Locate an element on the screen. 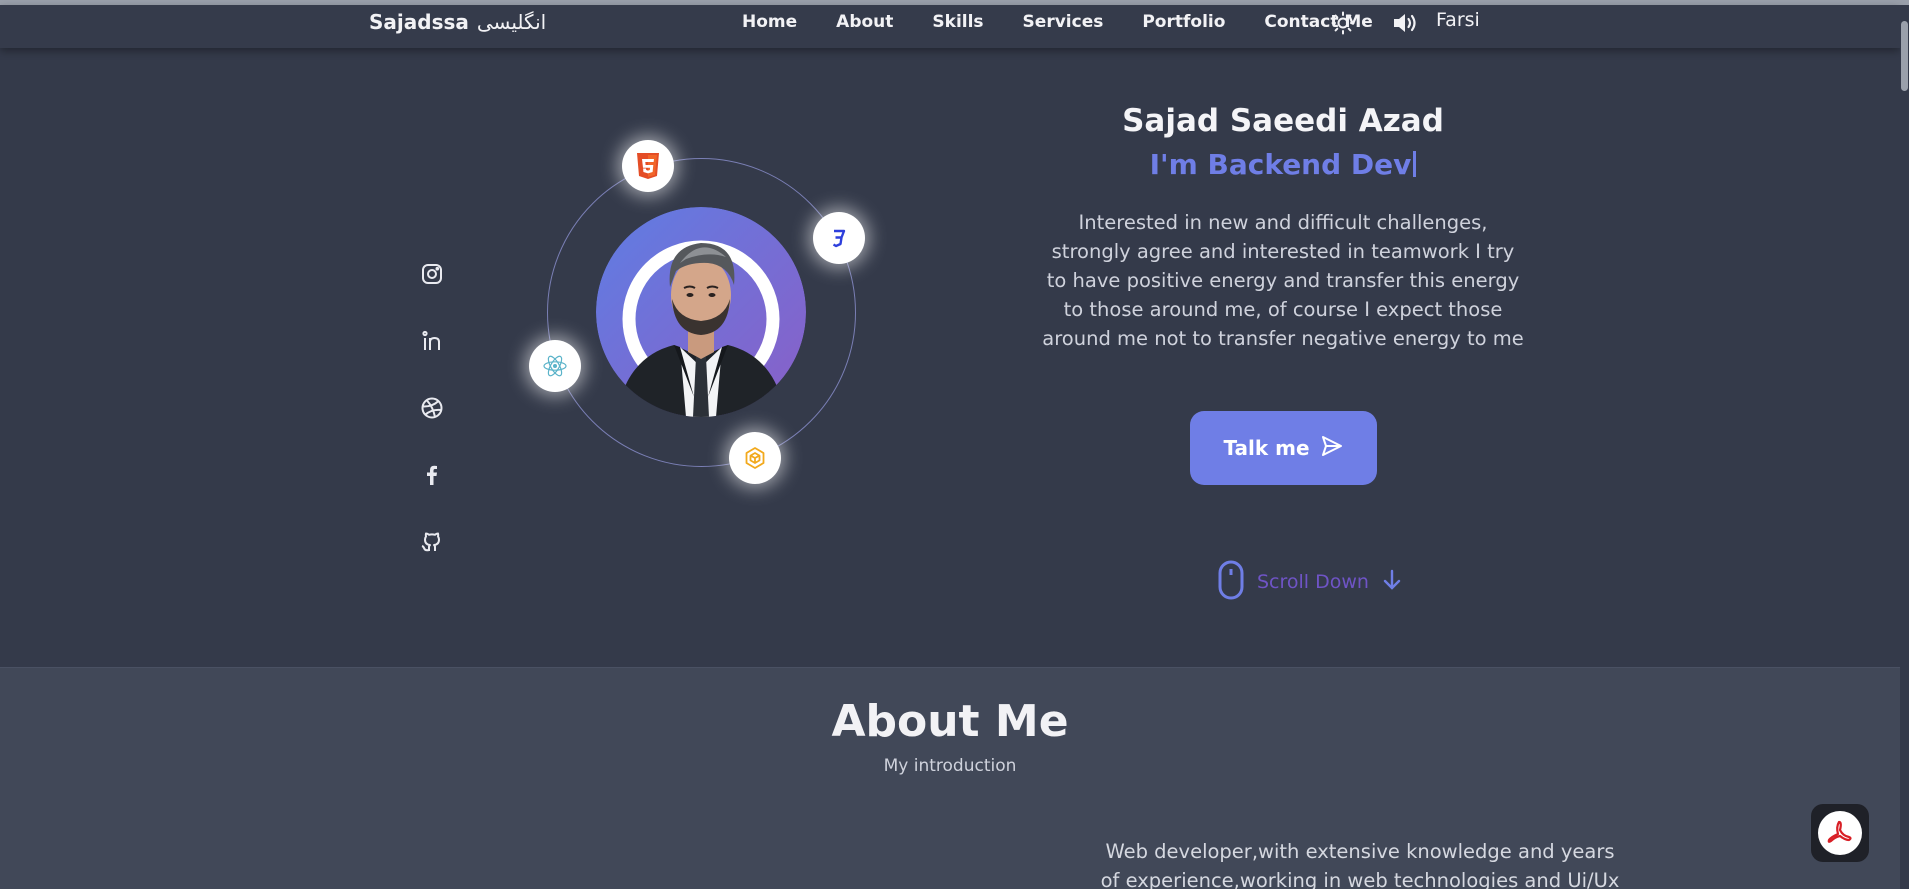 This screenshot has height=889, width=1909. pdf-download-button is located at coordinates (1840, 833).